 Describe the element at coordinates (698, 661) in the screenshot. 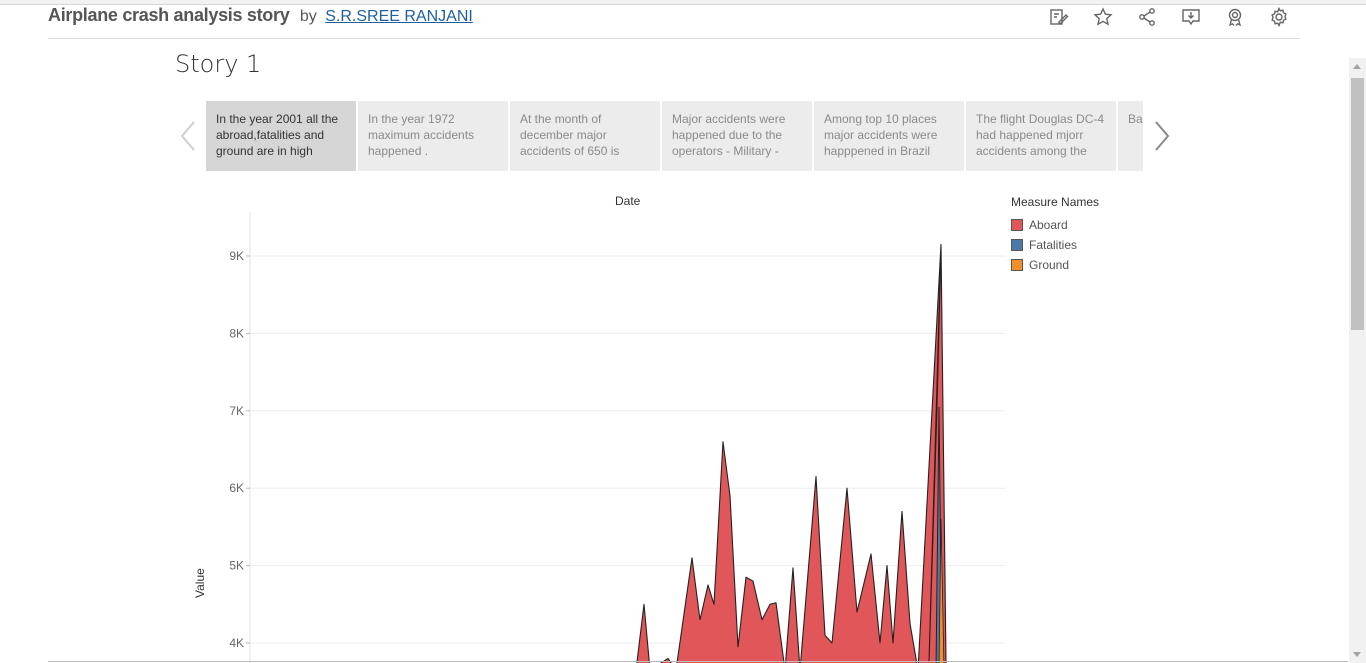

I see `bottom-divider` at that location.